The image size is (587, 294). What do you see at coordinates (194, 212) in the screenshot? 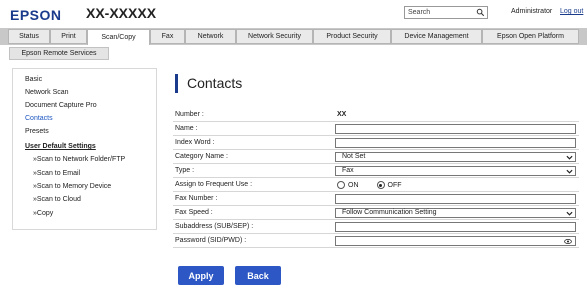
I see `fax-speed-label: Fax Speed :` at bounding box center [194, 212].